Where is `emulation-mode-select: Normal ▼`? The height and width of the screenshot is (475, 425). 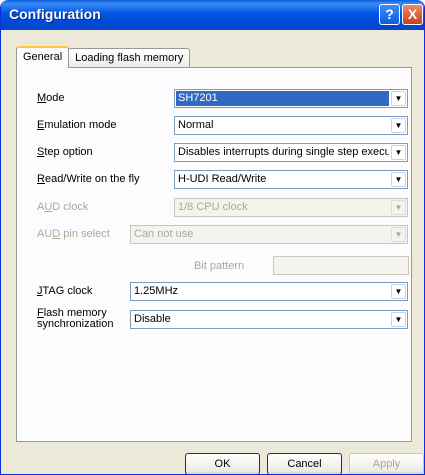
emulation-mode-select: Normal ▼ is located at coordinates (291, 125).